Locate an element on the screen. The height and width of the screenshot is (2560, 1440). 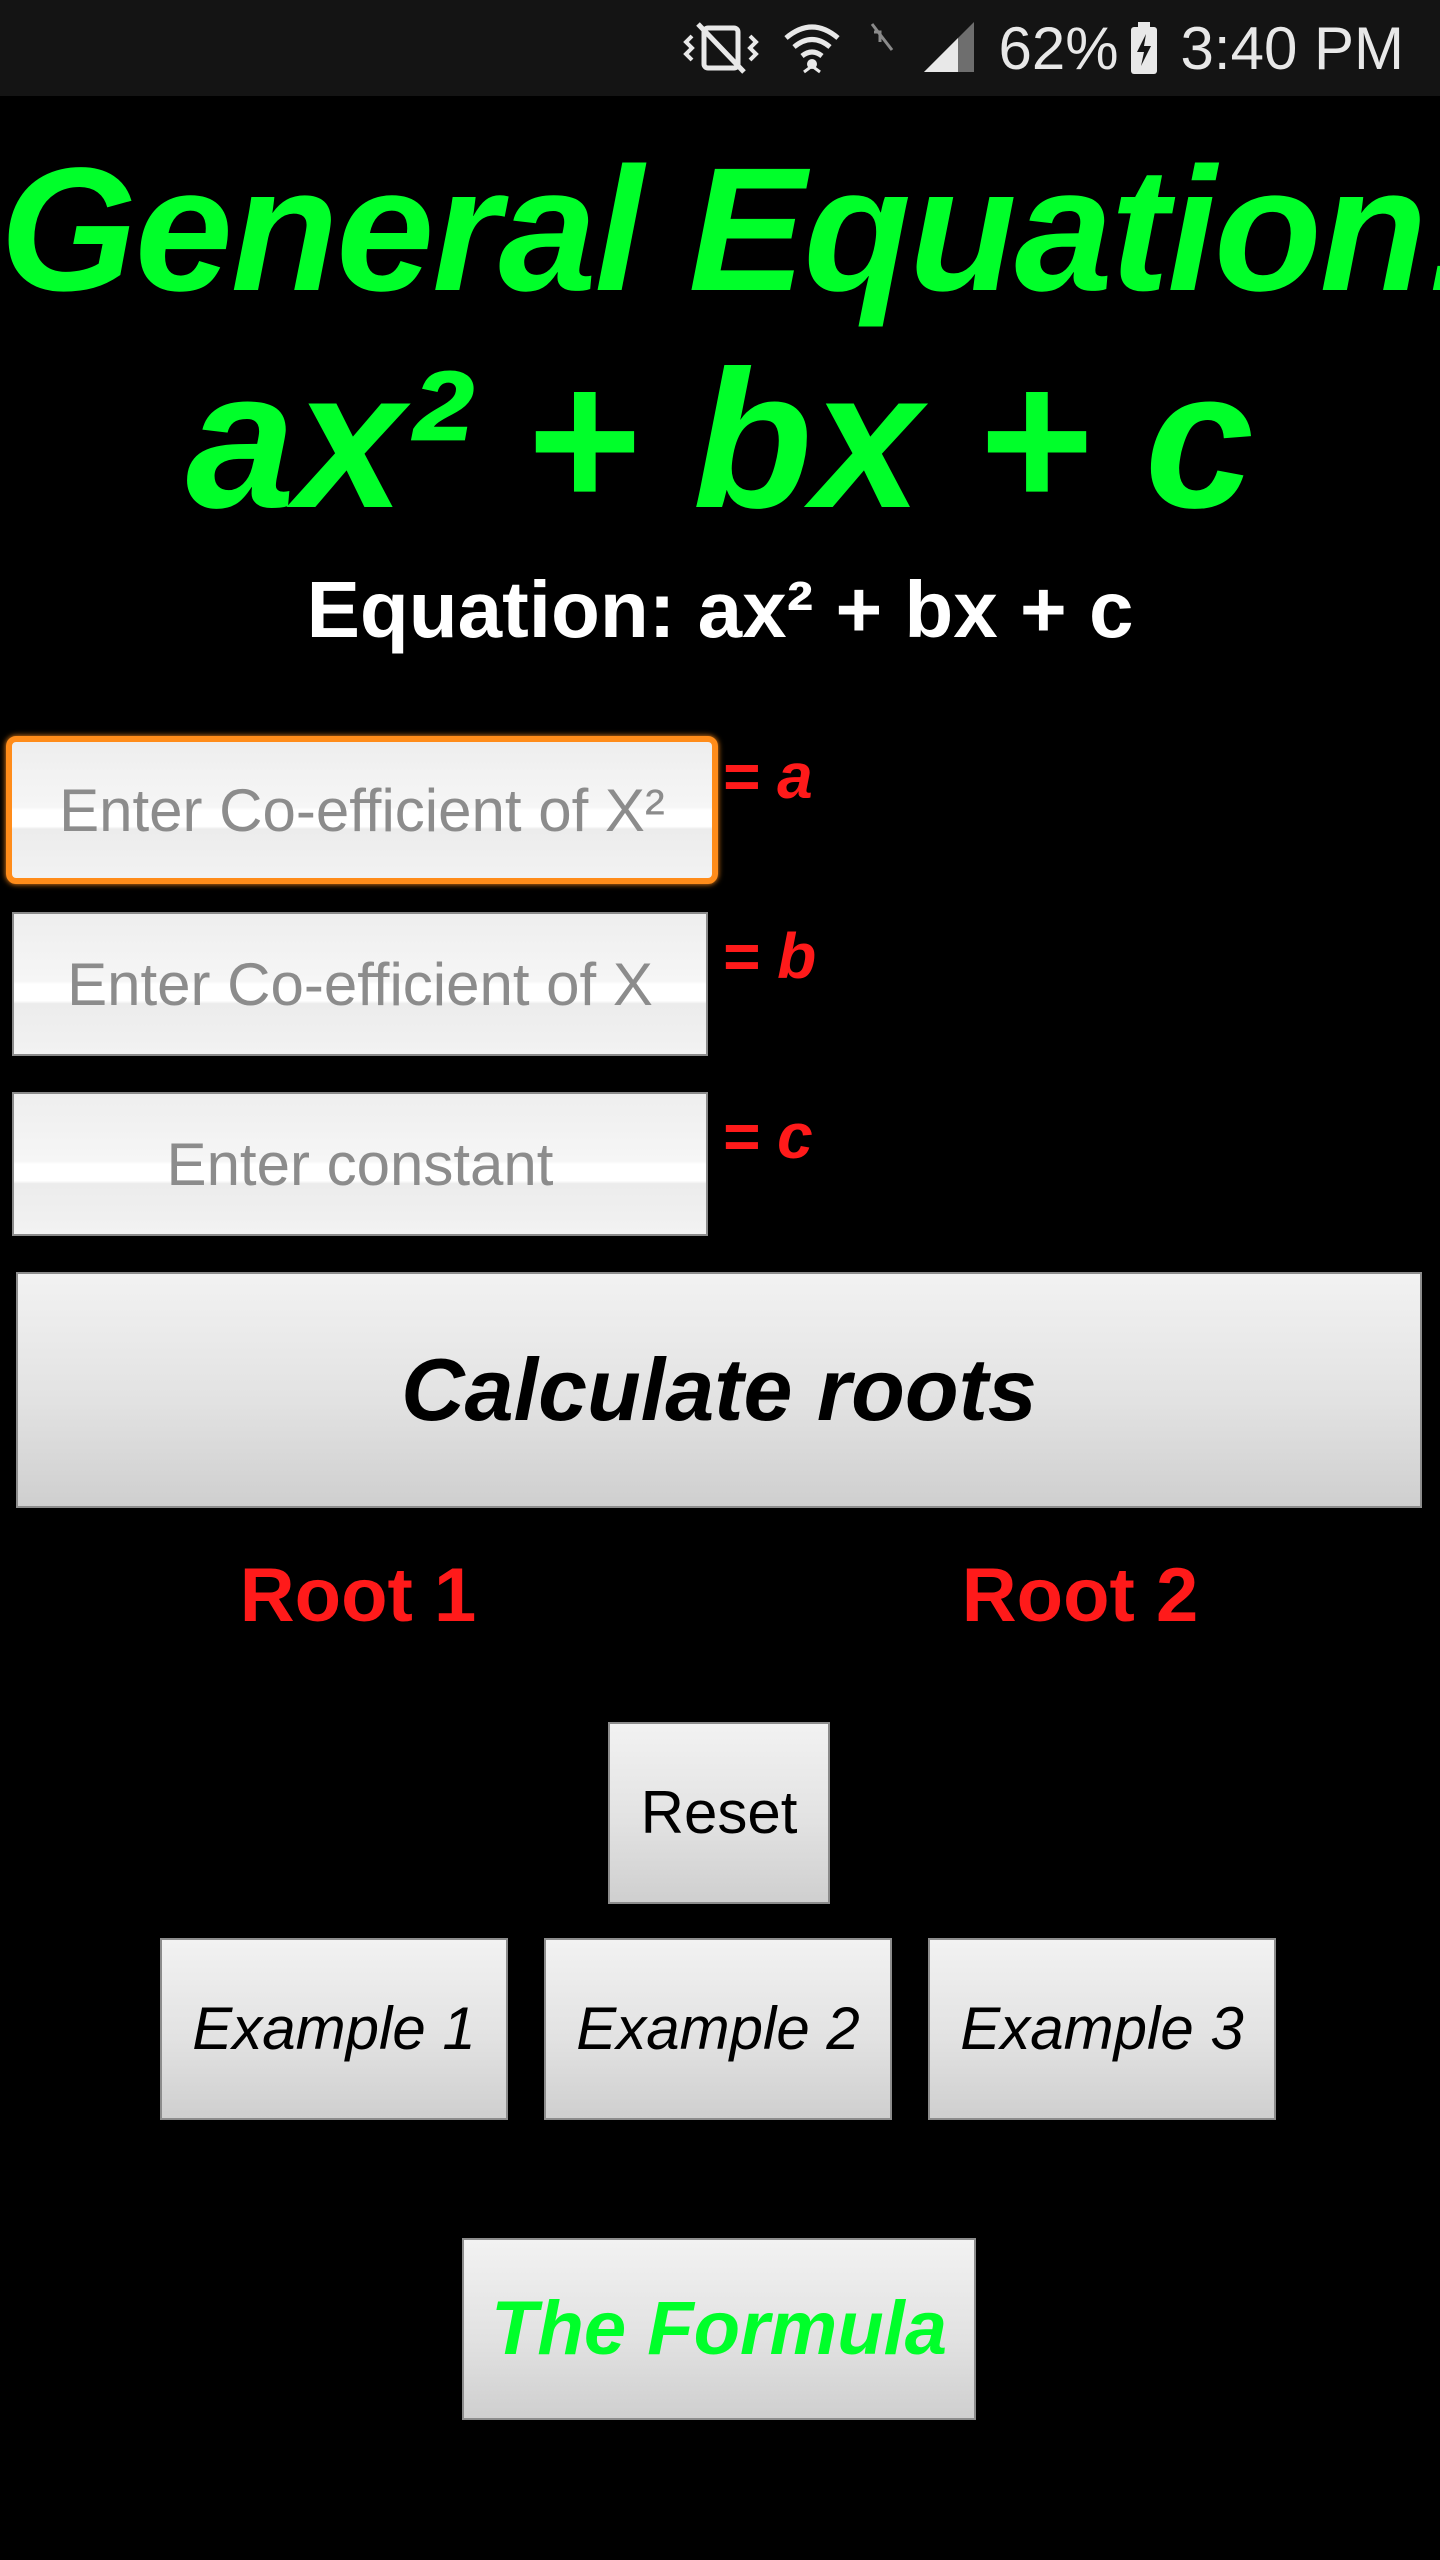
signal-icon is located at coordinates (949, 48).